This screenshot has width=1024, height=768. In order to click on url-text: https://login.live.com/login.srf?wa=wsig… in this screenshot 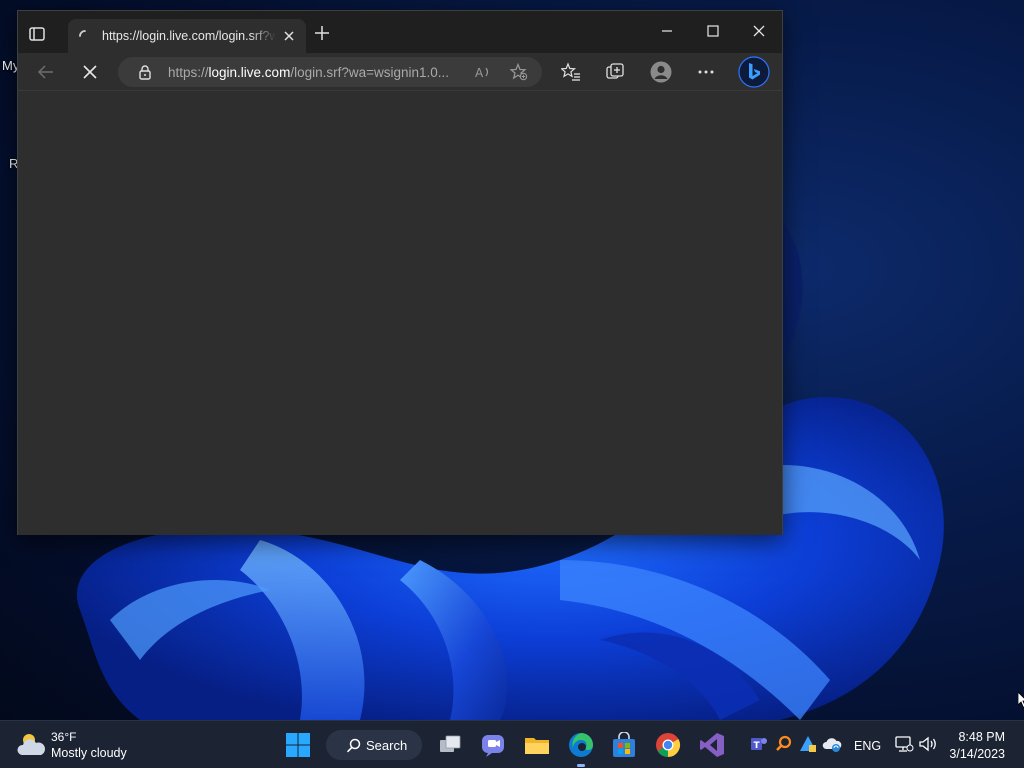, I will do `click(309, 72)`.